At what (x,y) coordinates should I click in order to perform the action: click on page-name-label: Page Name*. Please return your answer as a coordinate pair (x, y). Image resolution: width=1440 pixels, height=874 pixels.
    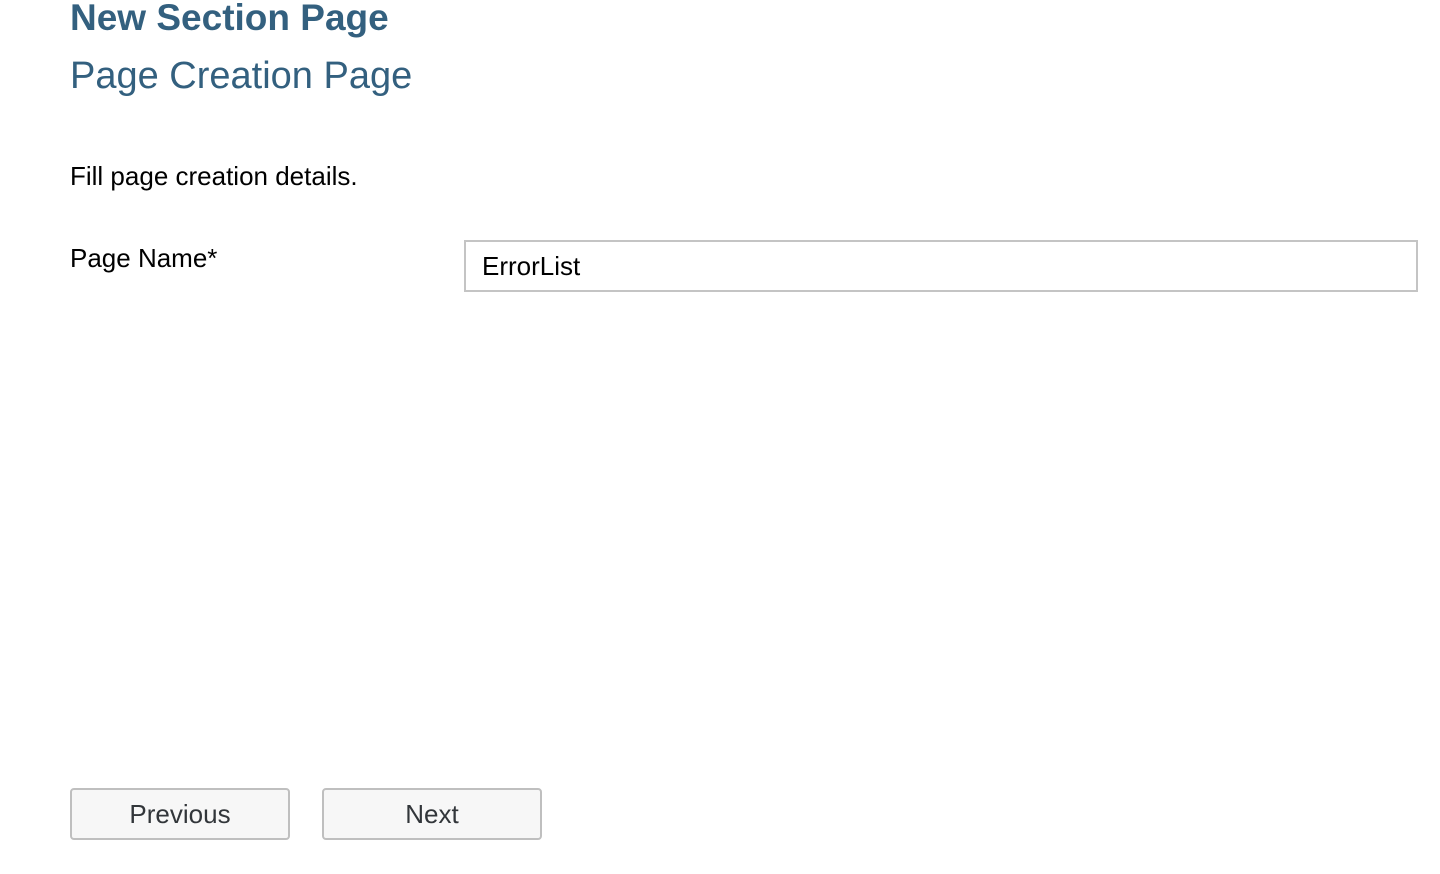
    Looking at the image, I should click on (144, 258).